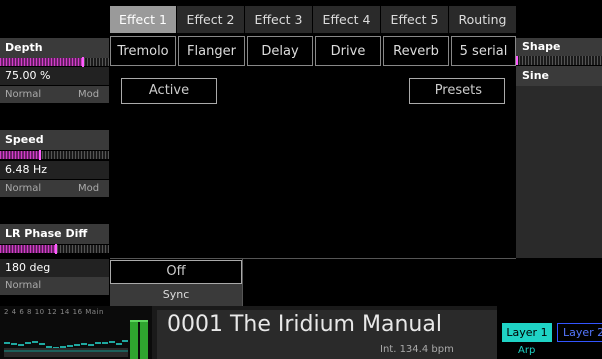 The height and width of the screenshot is (359, 602). I want to click on shape-meter, so click(559, 60).